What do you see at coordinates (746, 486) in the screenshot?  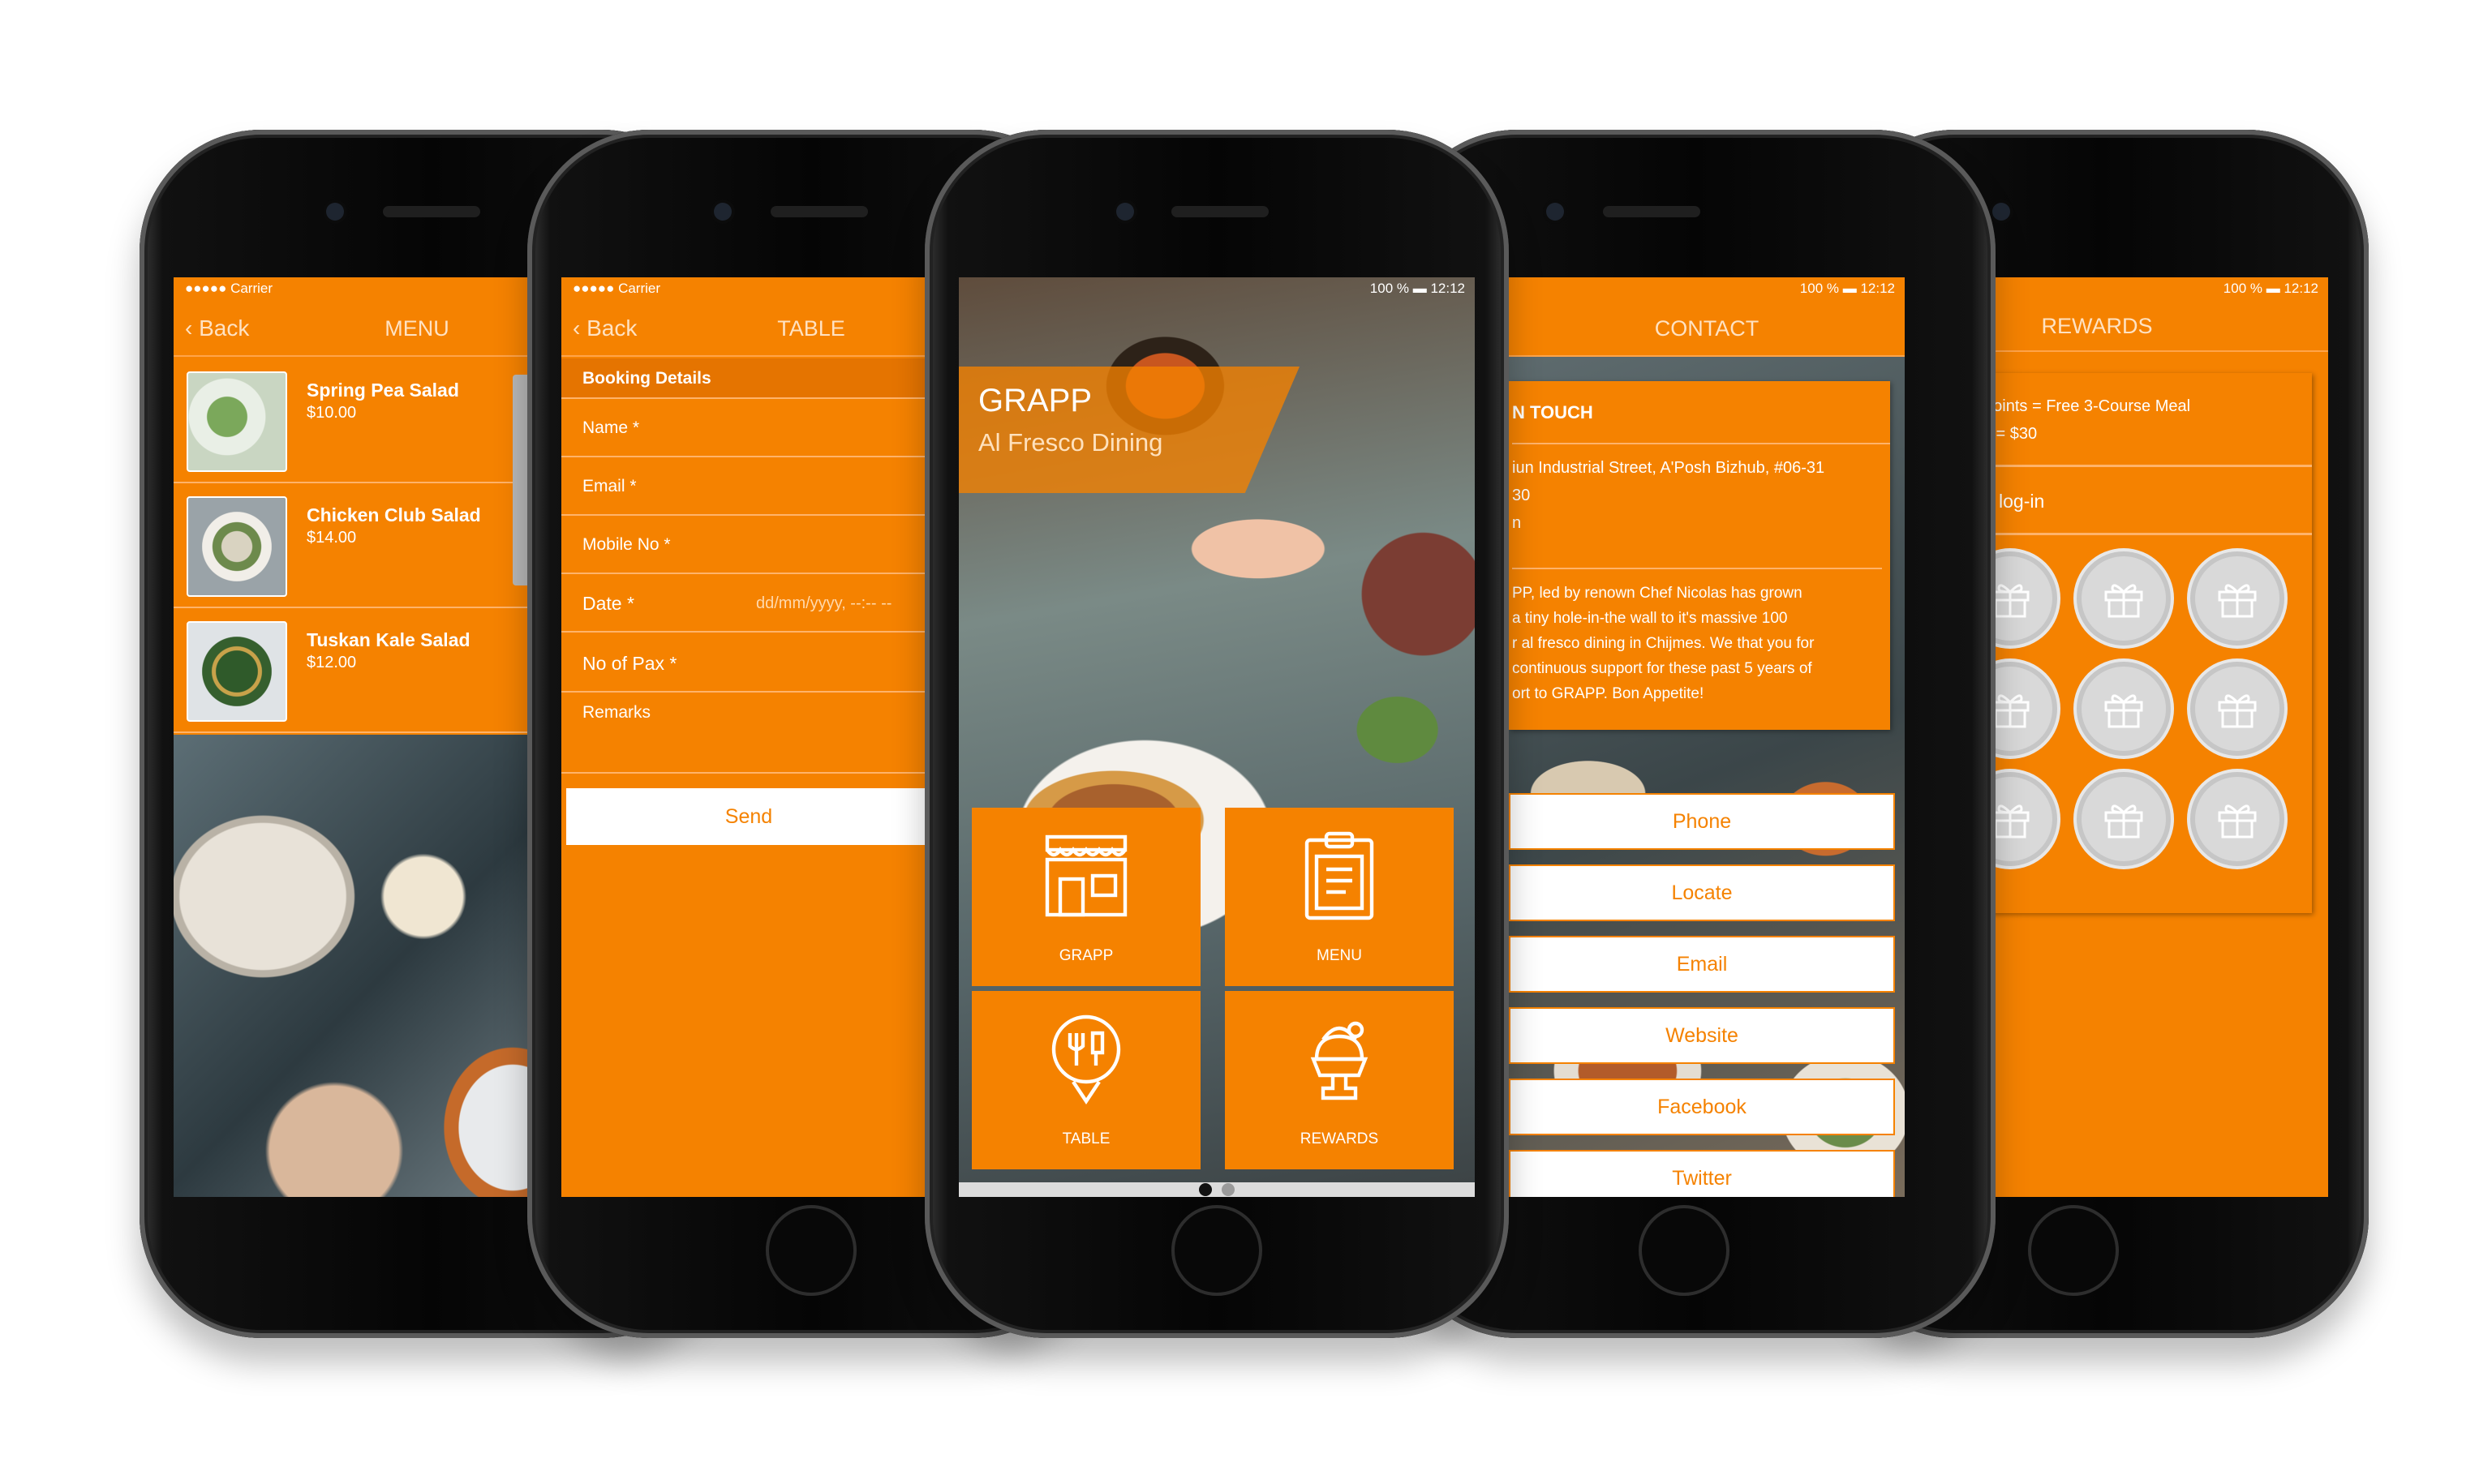 I see `email-field: Email *` at bounding box center [746, 486].